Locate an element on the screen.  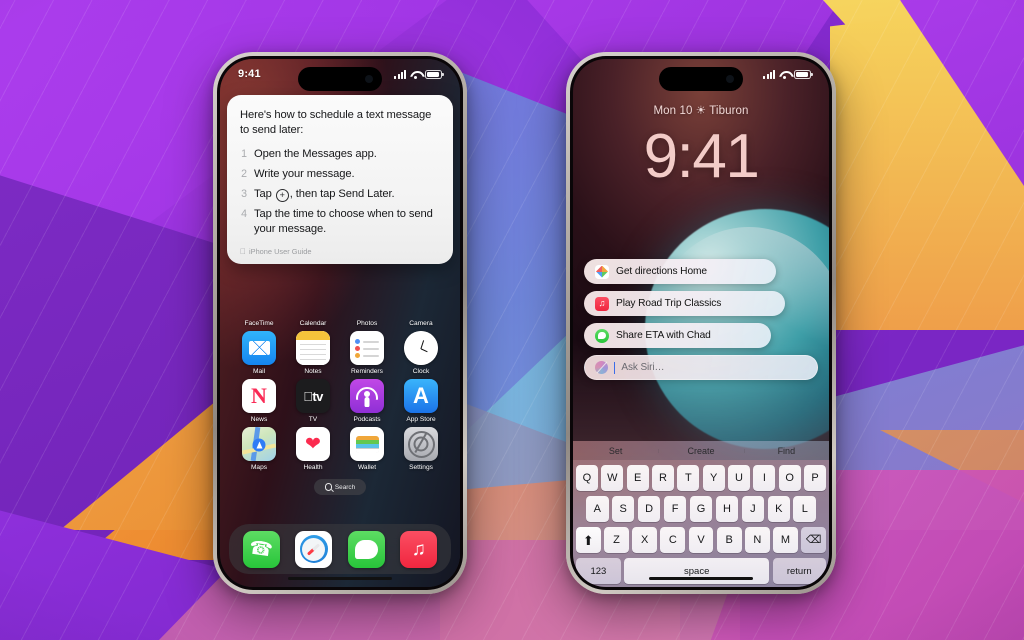
maps-icon is located at coordinates (602, 271).